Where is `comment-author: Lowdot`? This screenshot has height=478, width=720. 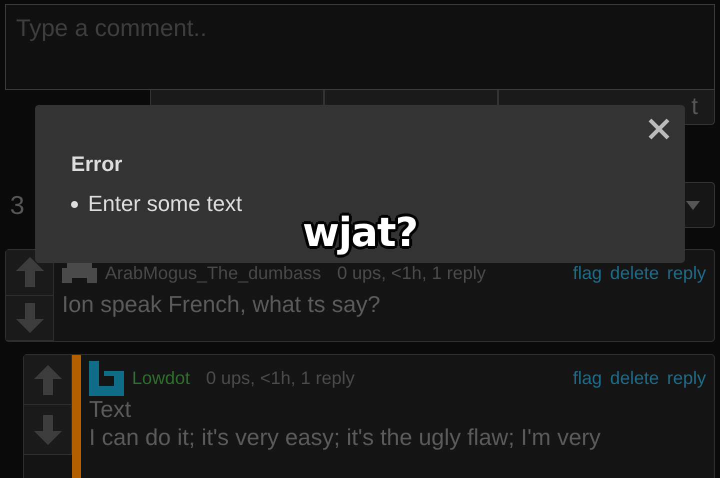 comment-author: Lowdot is located at coordinates (161, 378).